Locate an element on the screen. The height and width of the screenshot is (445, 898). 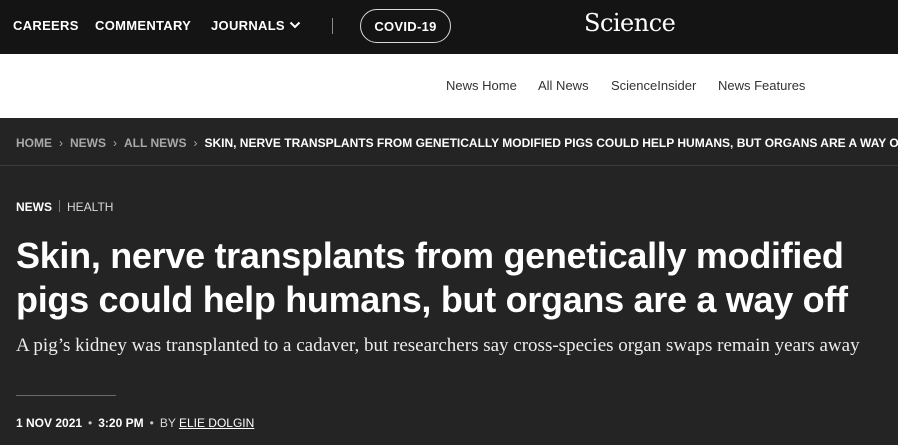
byline: 1 NOV 2021 • 3:20 PM • BY ELIE DOLGIN is located at coordinates (135, 423).